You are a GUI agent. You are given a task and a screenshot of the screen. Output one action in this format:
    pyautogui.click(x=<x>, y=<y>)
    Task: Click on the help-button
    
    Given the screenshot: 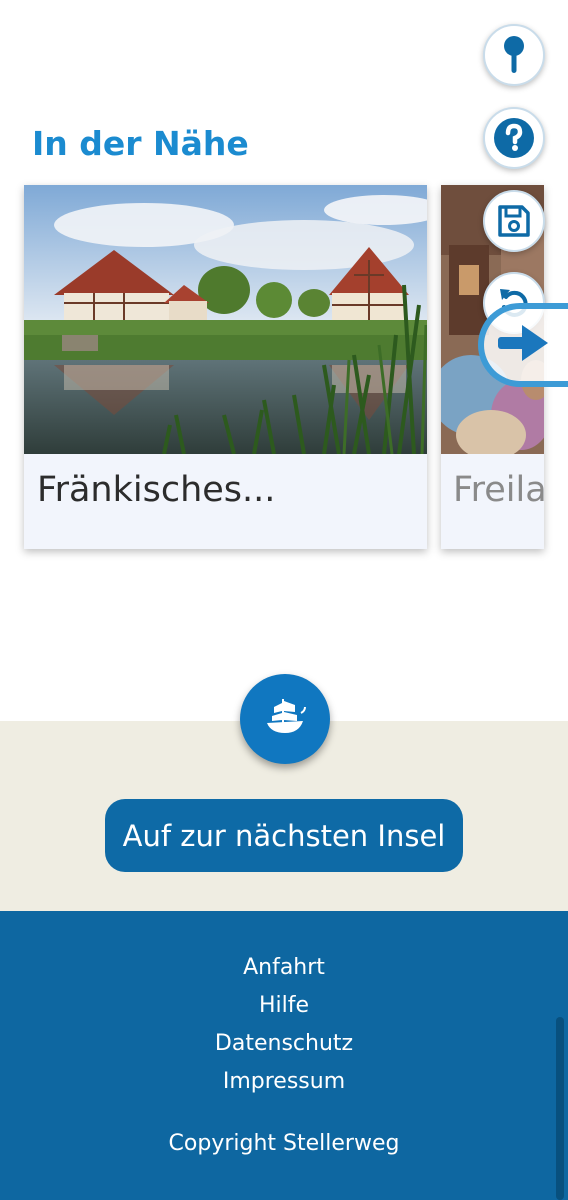 What is the action you would take?
    pyautogui.click(x=514, y=138)
    